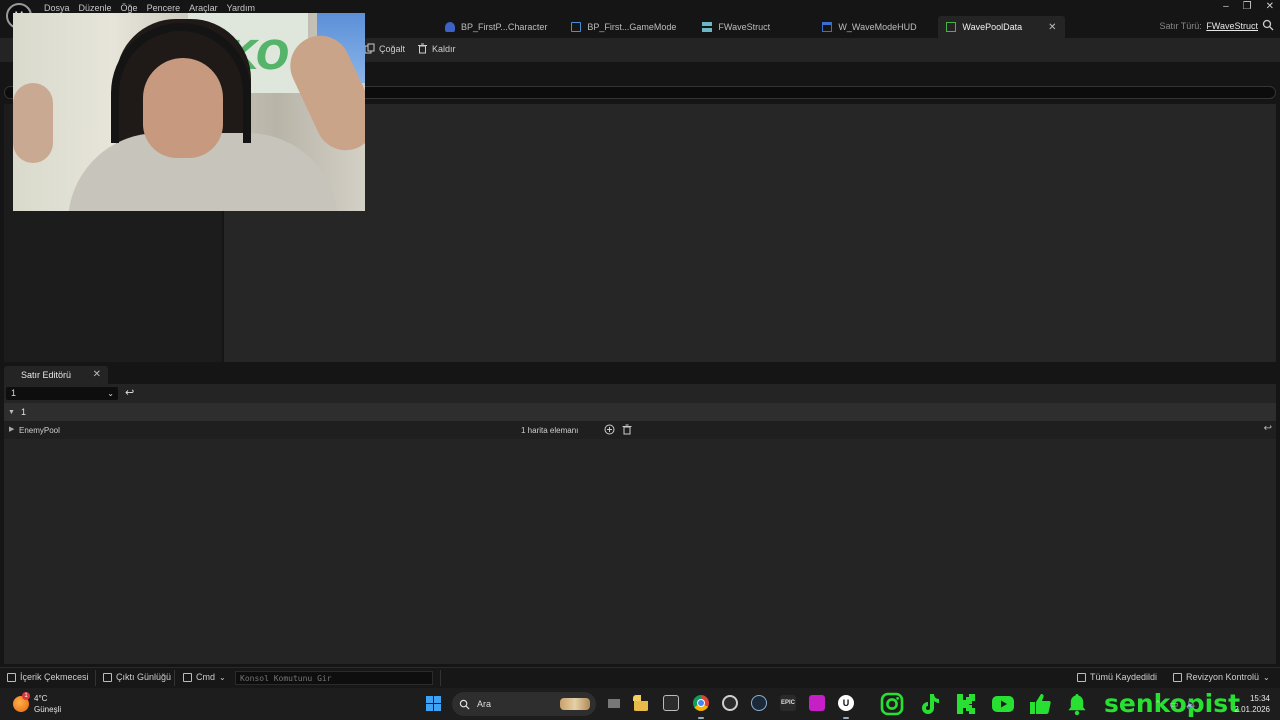  What do you see at coordinates (759, 703) in the screenshot?
I see `steam-icon` at bounding box center [759, 703].